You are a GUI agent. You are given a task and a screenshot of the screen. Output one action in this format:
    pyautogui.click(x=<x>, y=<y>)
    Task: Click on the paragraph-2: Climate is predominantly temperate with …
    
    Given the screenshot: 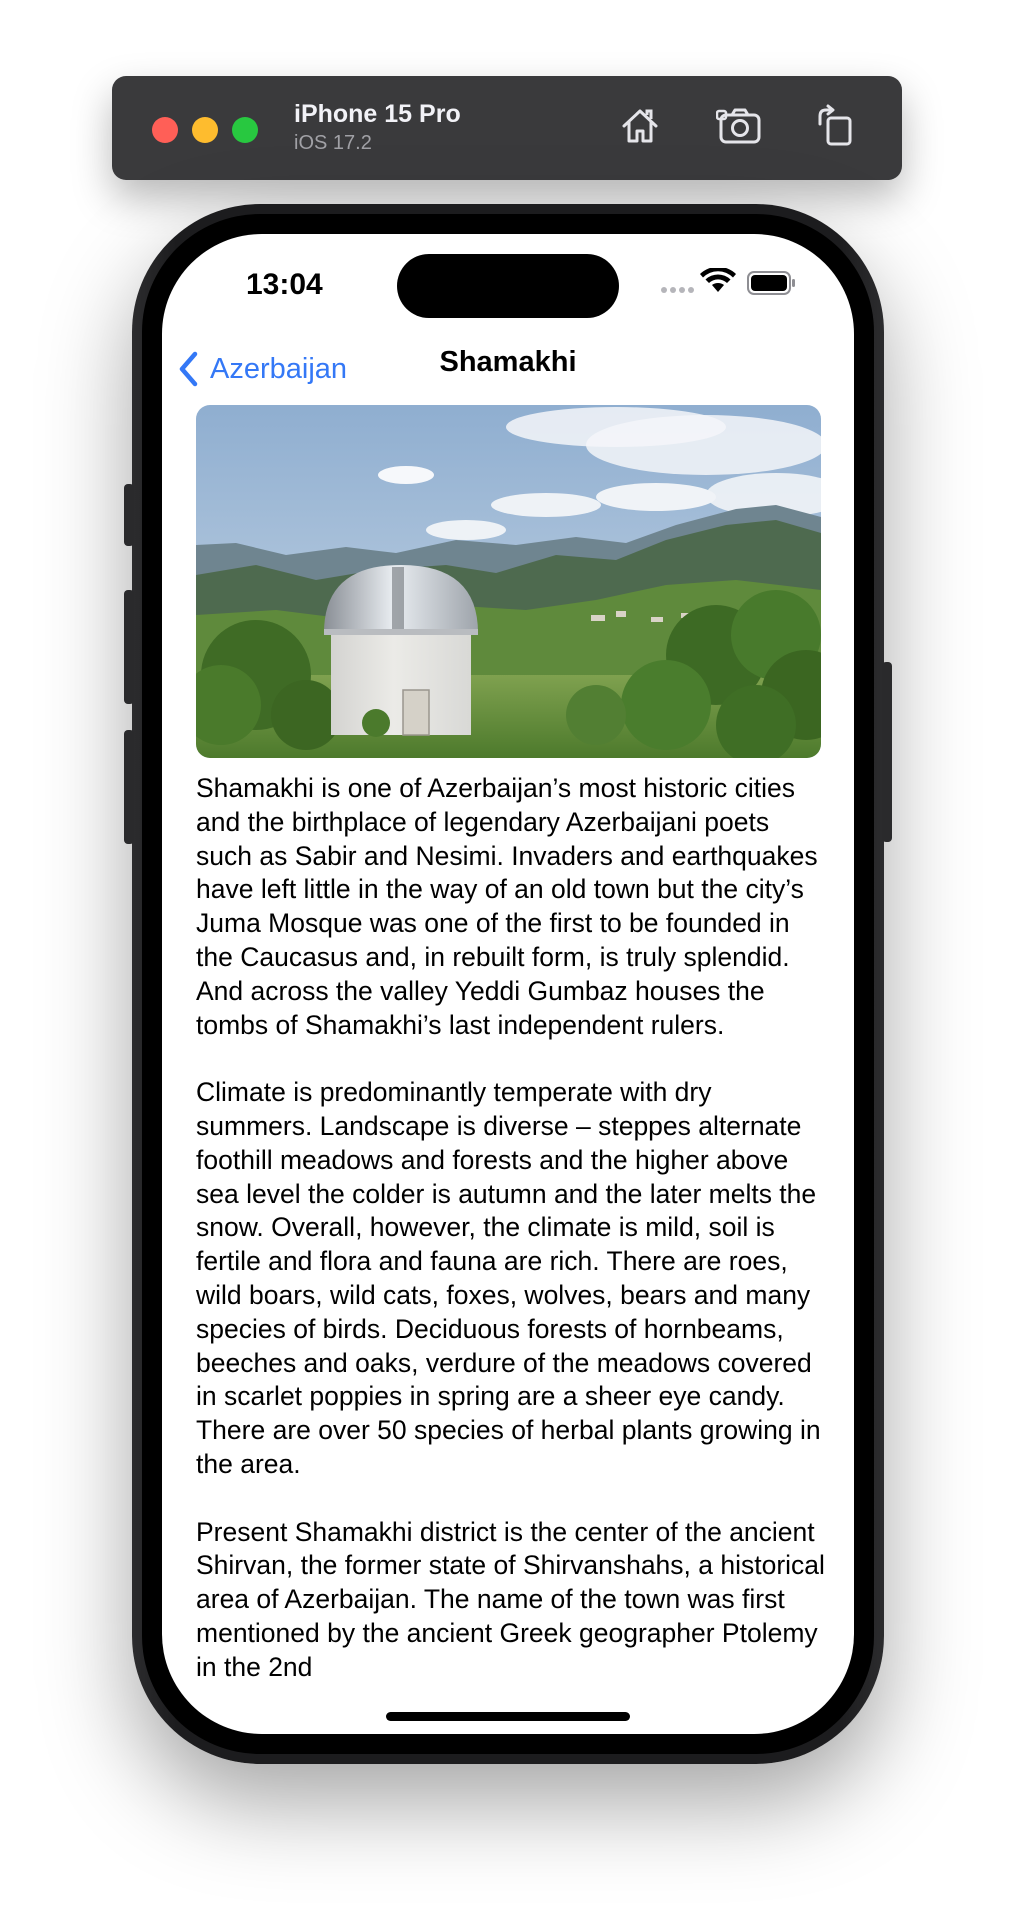 What is the action you would take?
    pyautogui.click(x=508, y=1278)
    